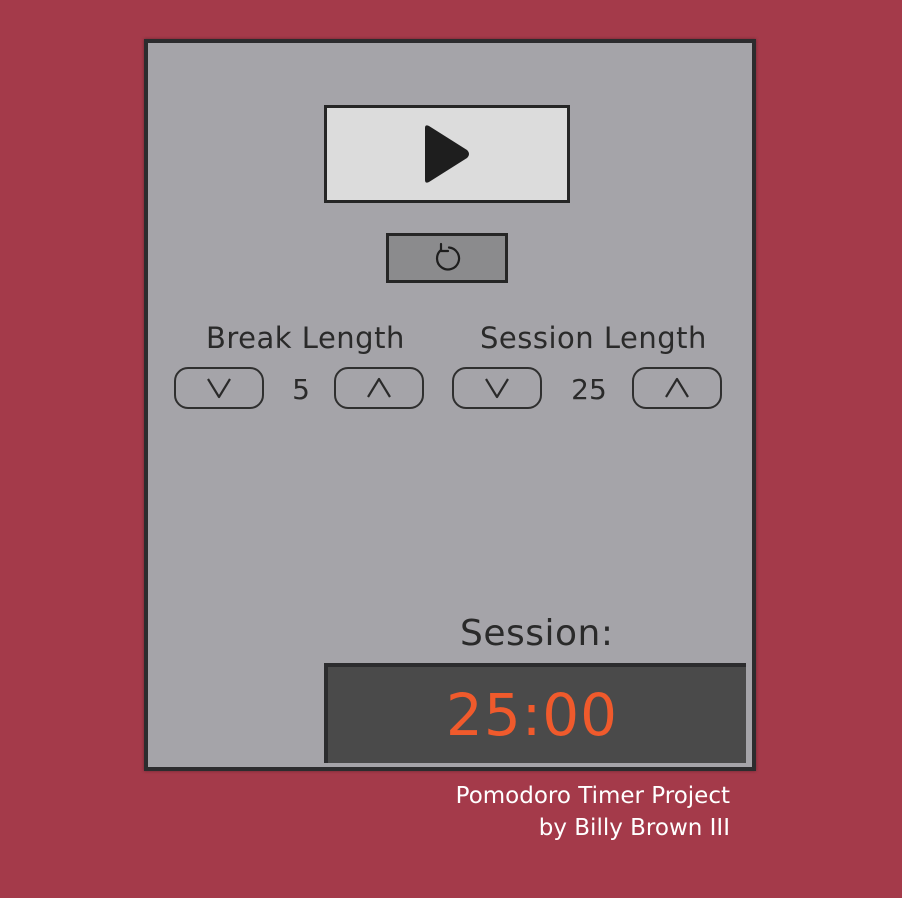  What do you see at coordinates (305, 338) in the screenshot?
I see `break-length-label: Break Length` at bounding box center [305, 338].